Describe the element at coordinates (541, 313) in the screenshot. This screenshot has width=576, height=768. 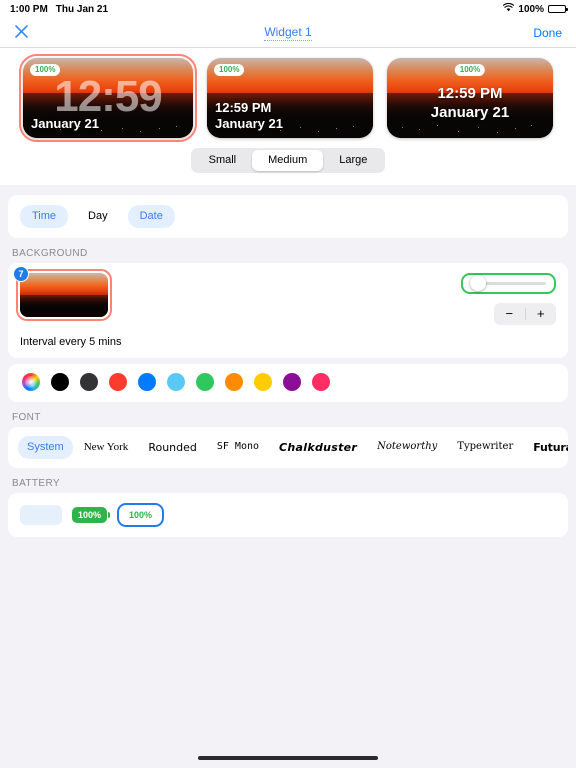
I see `stepper-plus-button: +` at that location.